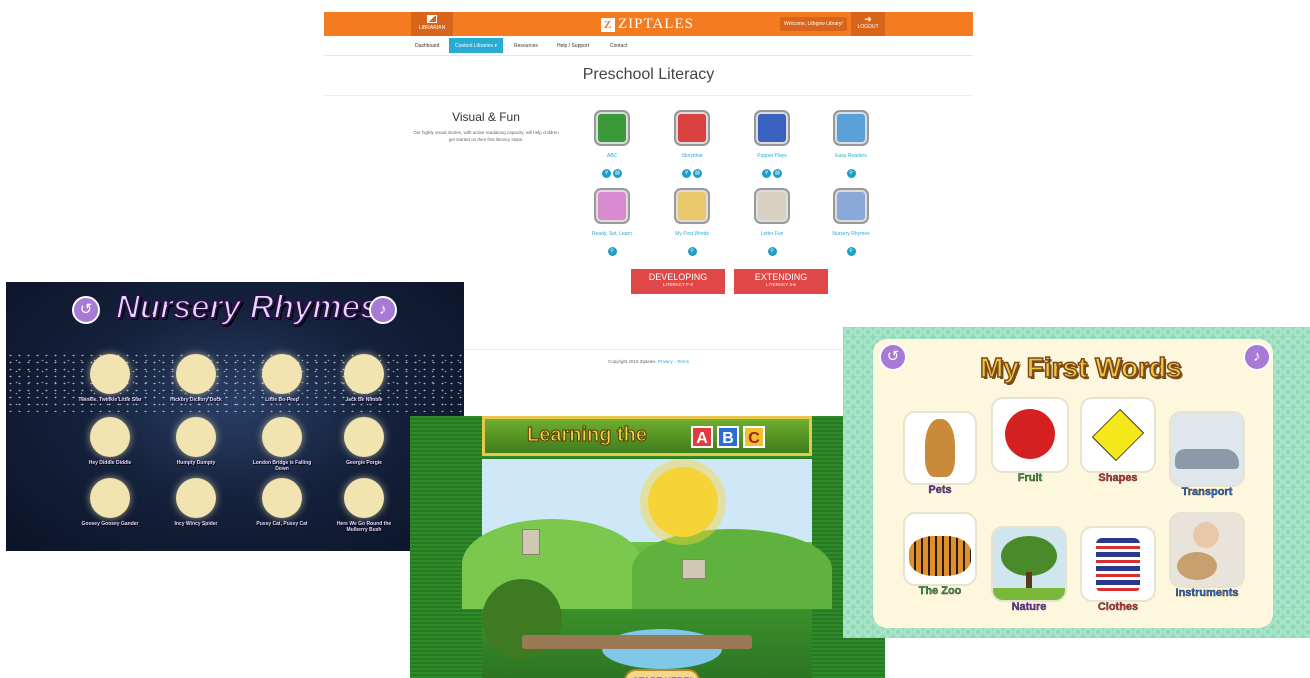 Image resolution: width=1310 pixels, height=678 pixels. I want to click on start-here-button: START HERE!, so click(662, 673).